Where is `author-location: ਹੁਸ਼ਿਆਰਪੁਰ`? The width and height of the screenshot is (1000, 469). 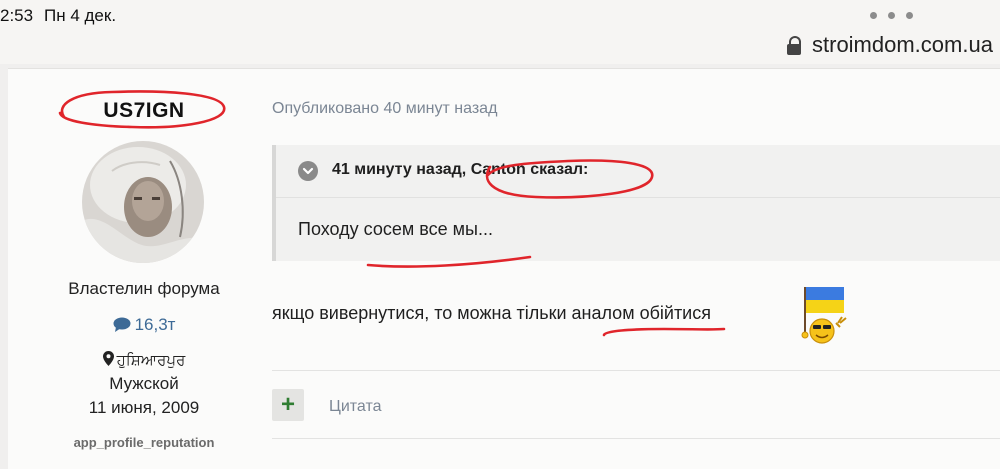 author-location: ਹੁਸ਼ਿਆਰਪੁਰ is located at coordinates (144, 360).